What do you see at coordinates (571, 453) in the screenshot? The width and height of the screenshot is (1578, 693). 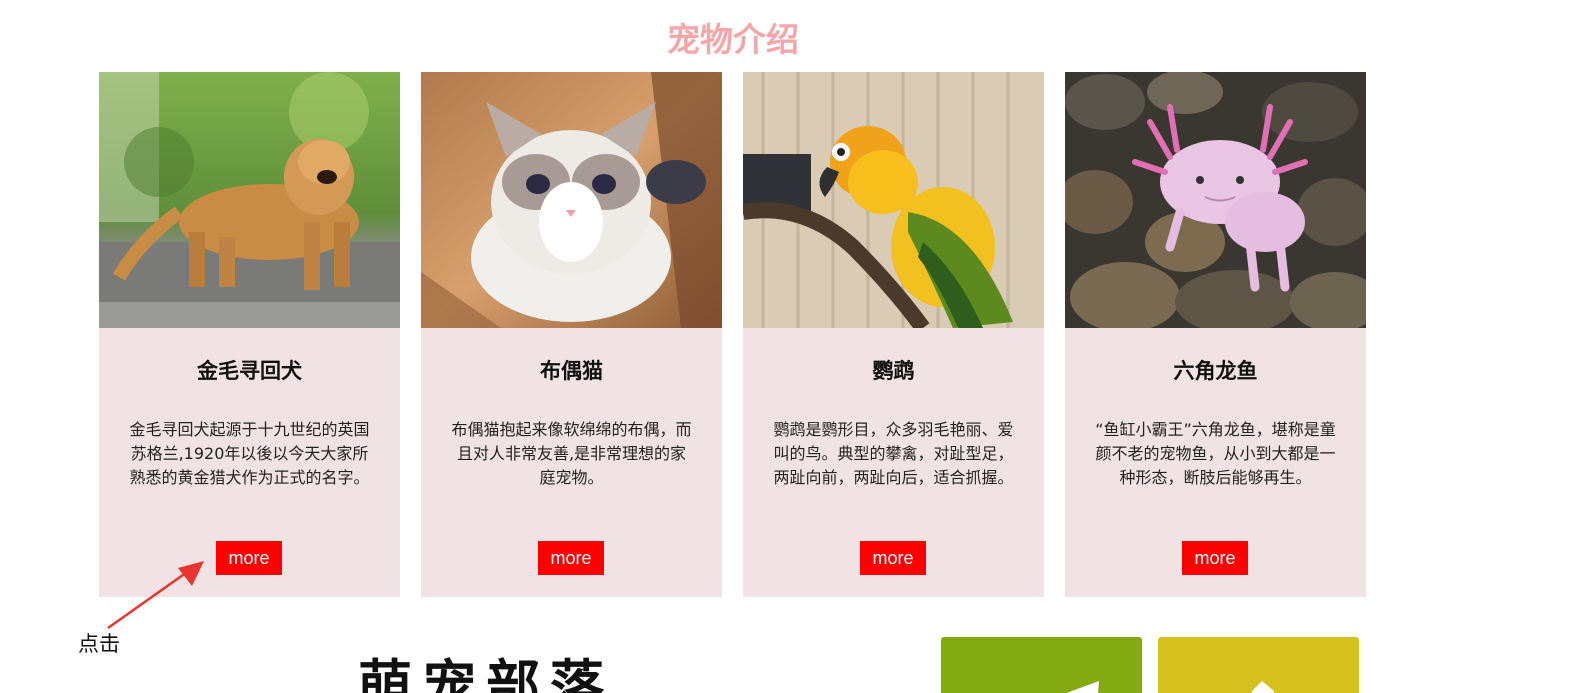 I see `pet-description: 布偶猫抱起来像软绵绵的布偶，而且对人非常友善,是非常理想的家庭宠物。` at bounding box center [571, 453].